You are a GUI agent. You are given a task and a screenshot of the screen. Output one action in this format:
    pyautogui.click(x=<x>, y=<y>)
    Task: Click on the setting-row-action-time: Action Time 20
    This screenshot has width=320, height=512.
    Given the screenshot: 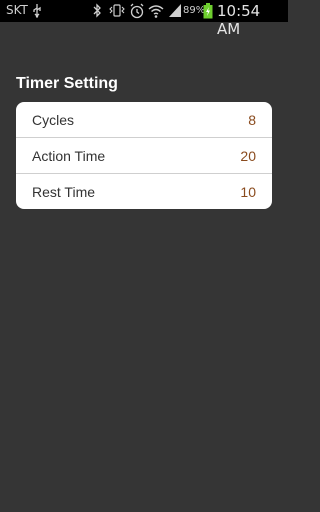 What is the action you would take?
    pyautogui.click(x=144, y=156)
    